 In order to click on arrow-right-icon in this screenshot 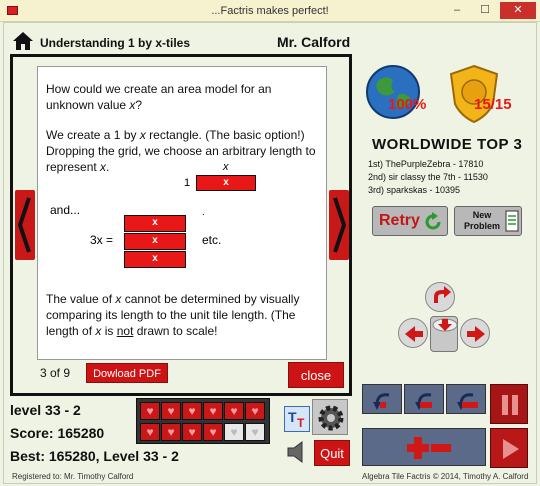, I will do `click(476, 334)`.